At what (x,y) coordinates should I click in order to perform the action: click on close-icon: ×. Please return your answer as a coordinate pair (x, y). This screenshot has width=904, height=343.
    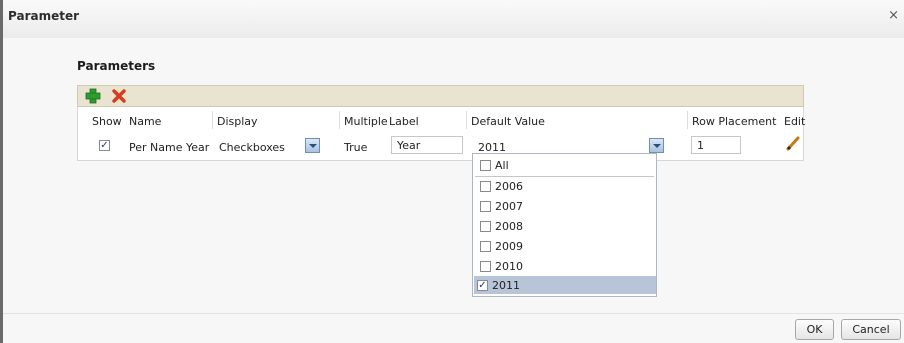
    Looking at the image, I should click on (893, 15).